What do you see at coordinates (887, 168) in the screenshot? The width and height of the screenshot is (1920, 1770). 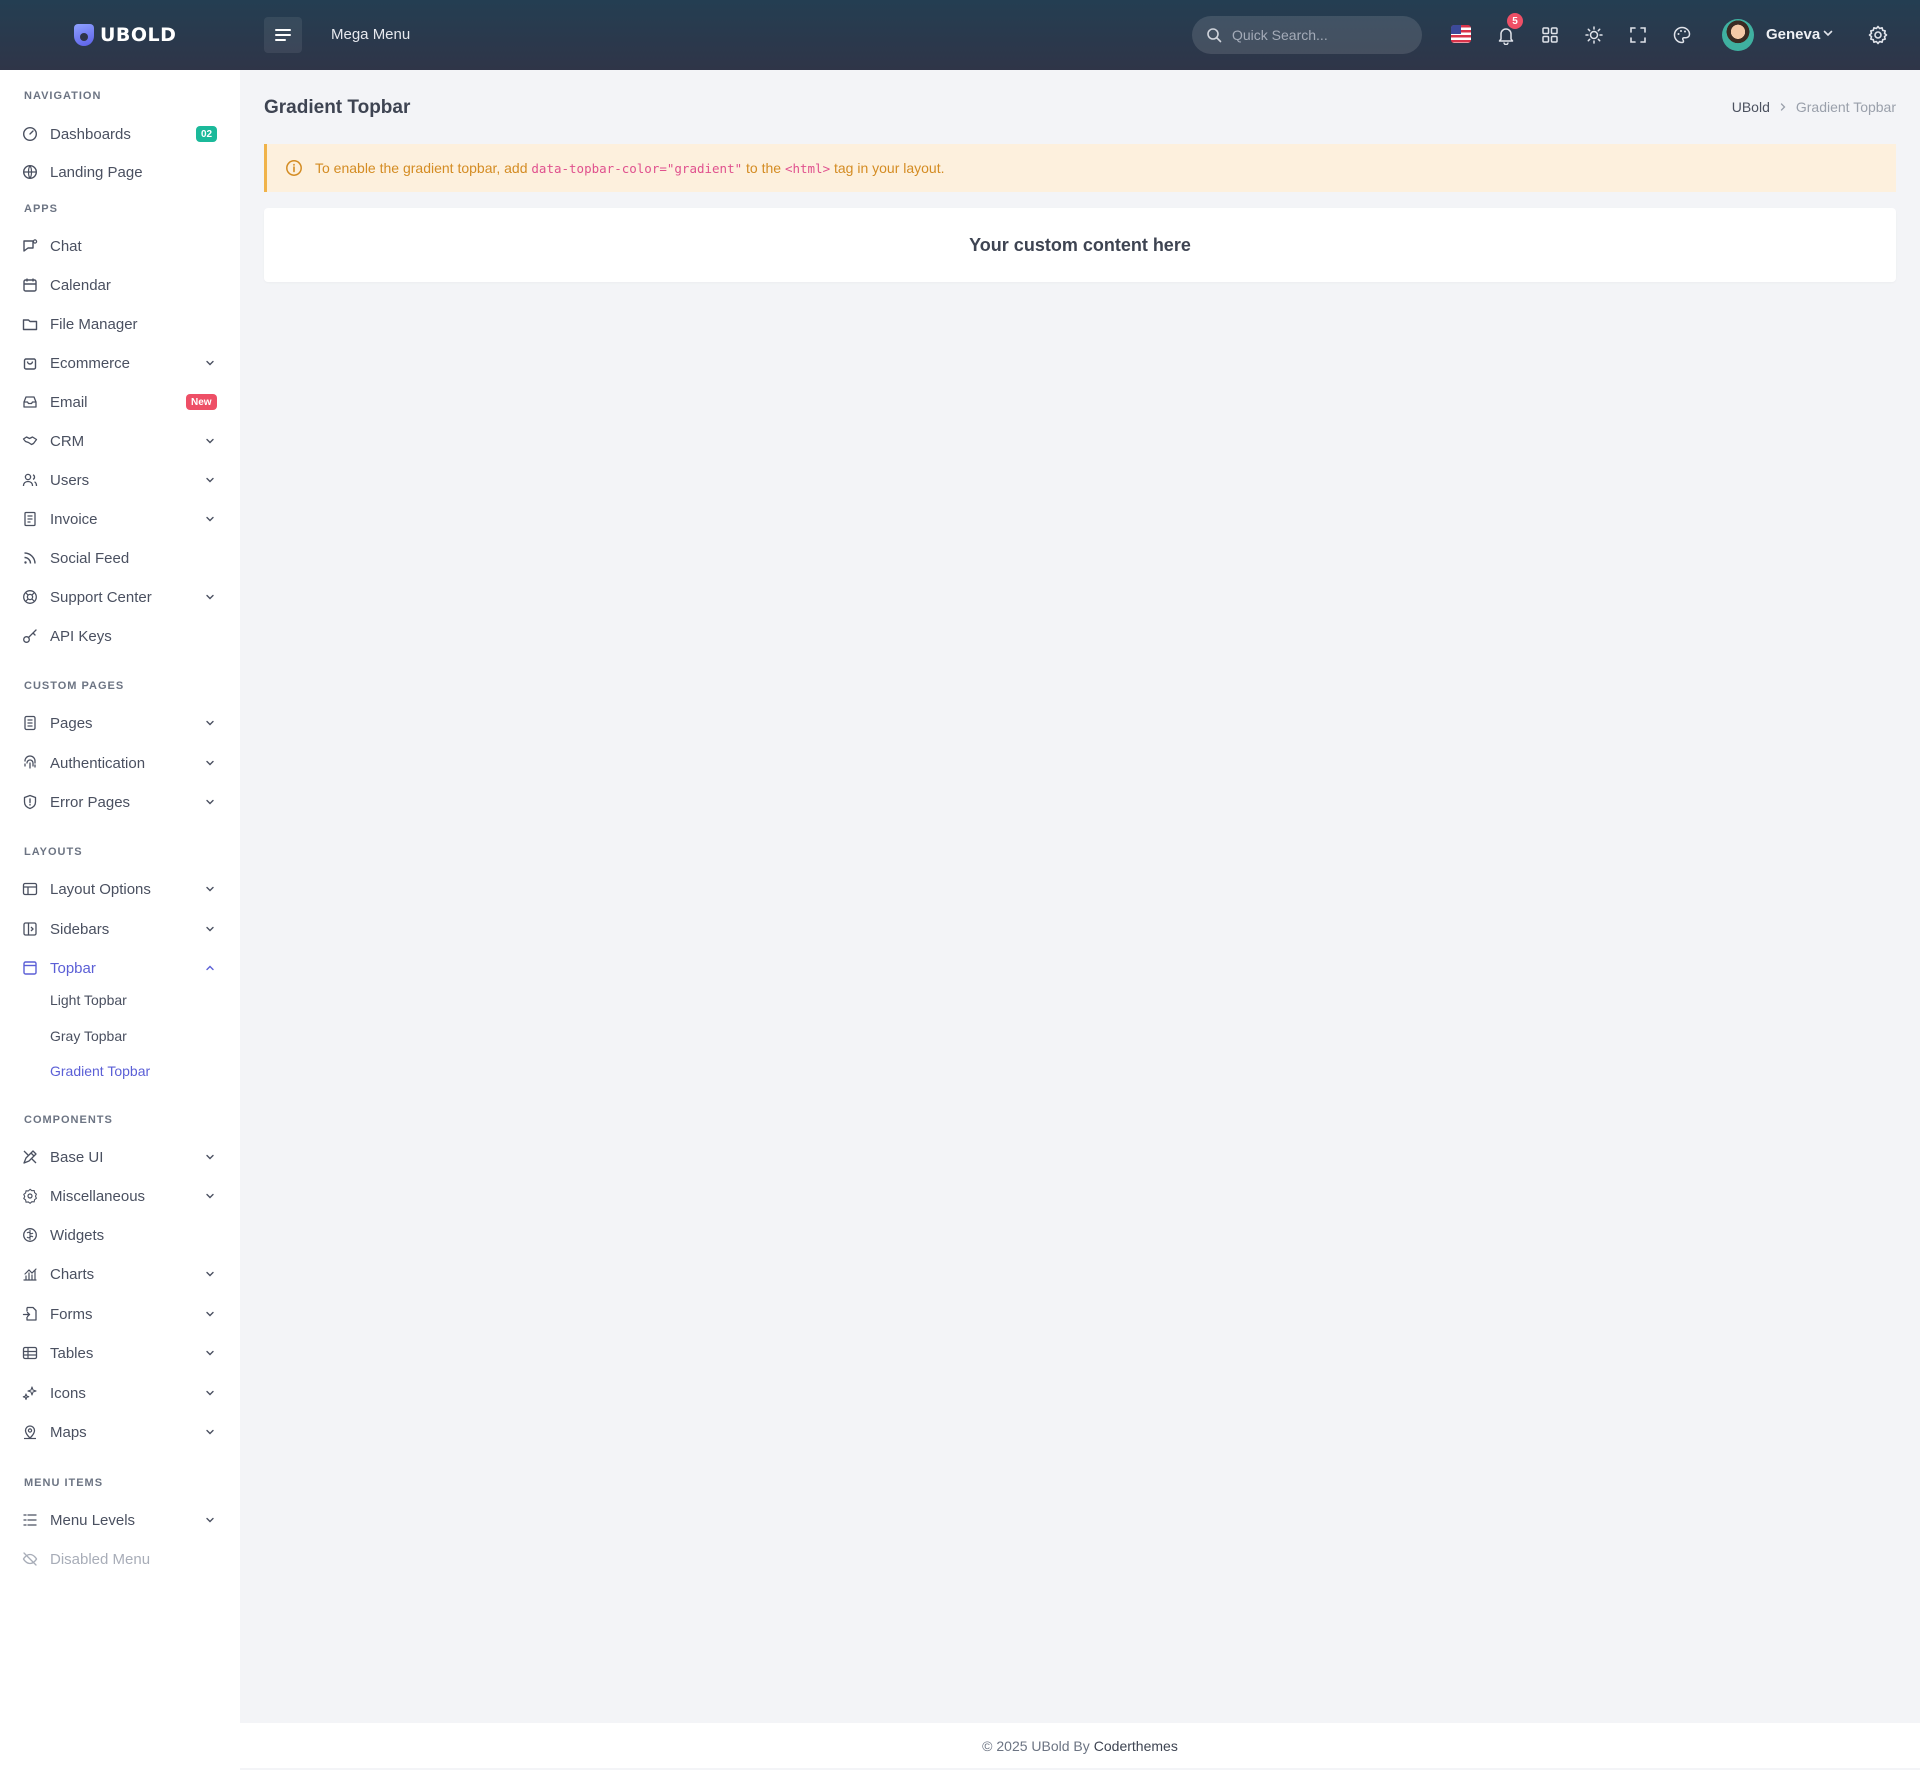 I see `alert-text-after: tag in your layout.` at bounding box center [887, 168].